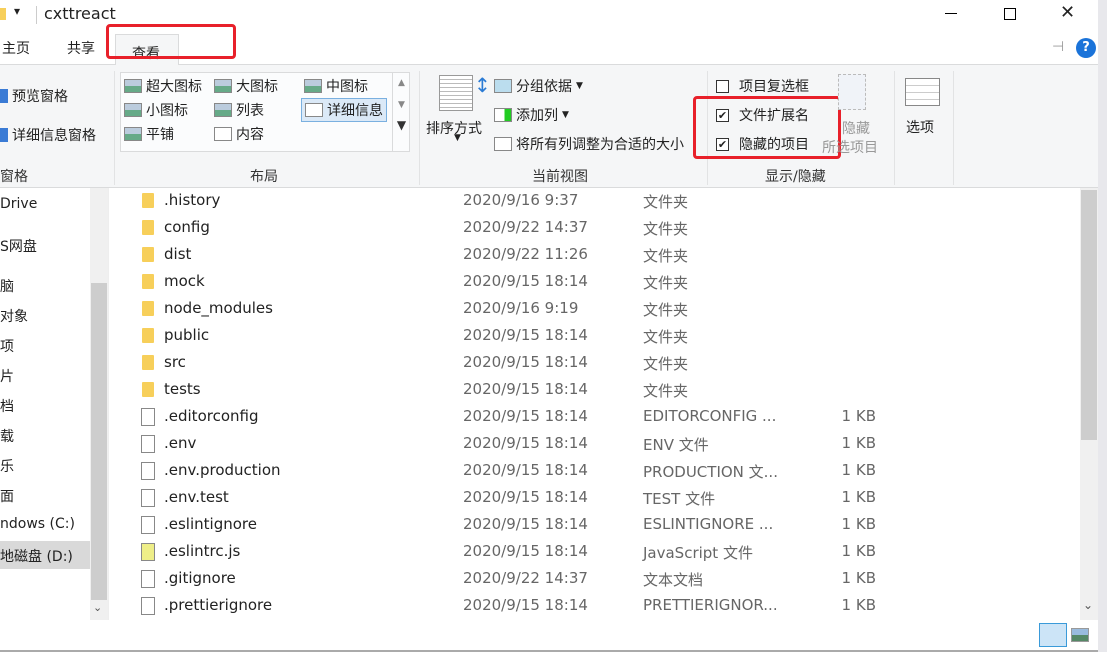 The image size is (1107, 652). Describe the element at coordinates (676, 445) in the screenshot. I see `file-type: ENV 文件` at that location.